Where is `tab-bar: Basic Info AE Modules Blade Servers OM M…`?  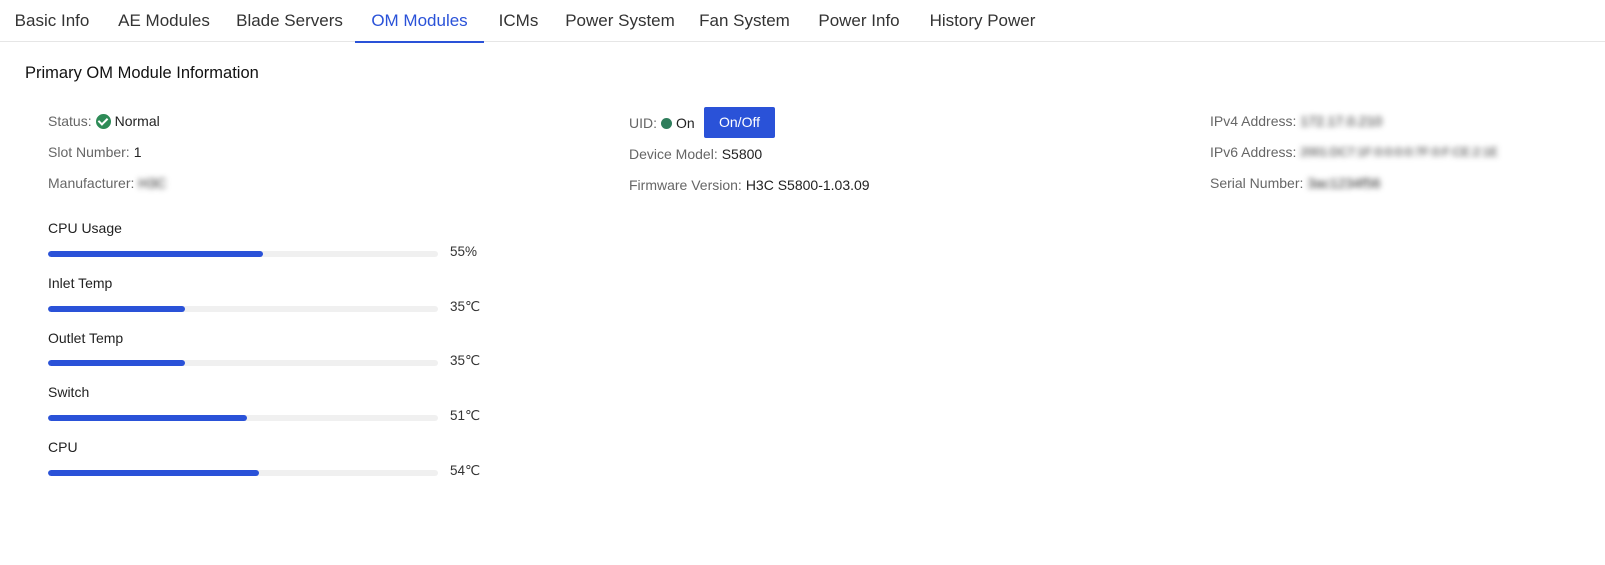 tab-bar: Basic Info AE Modules Blade Servers OM M… is located at coordinates (802, 21).